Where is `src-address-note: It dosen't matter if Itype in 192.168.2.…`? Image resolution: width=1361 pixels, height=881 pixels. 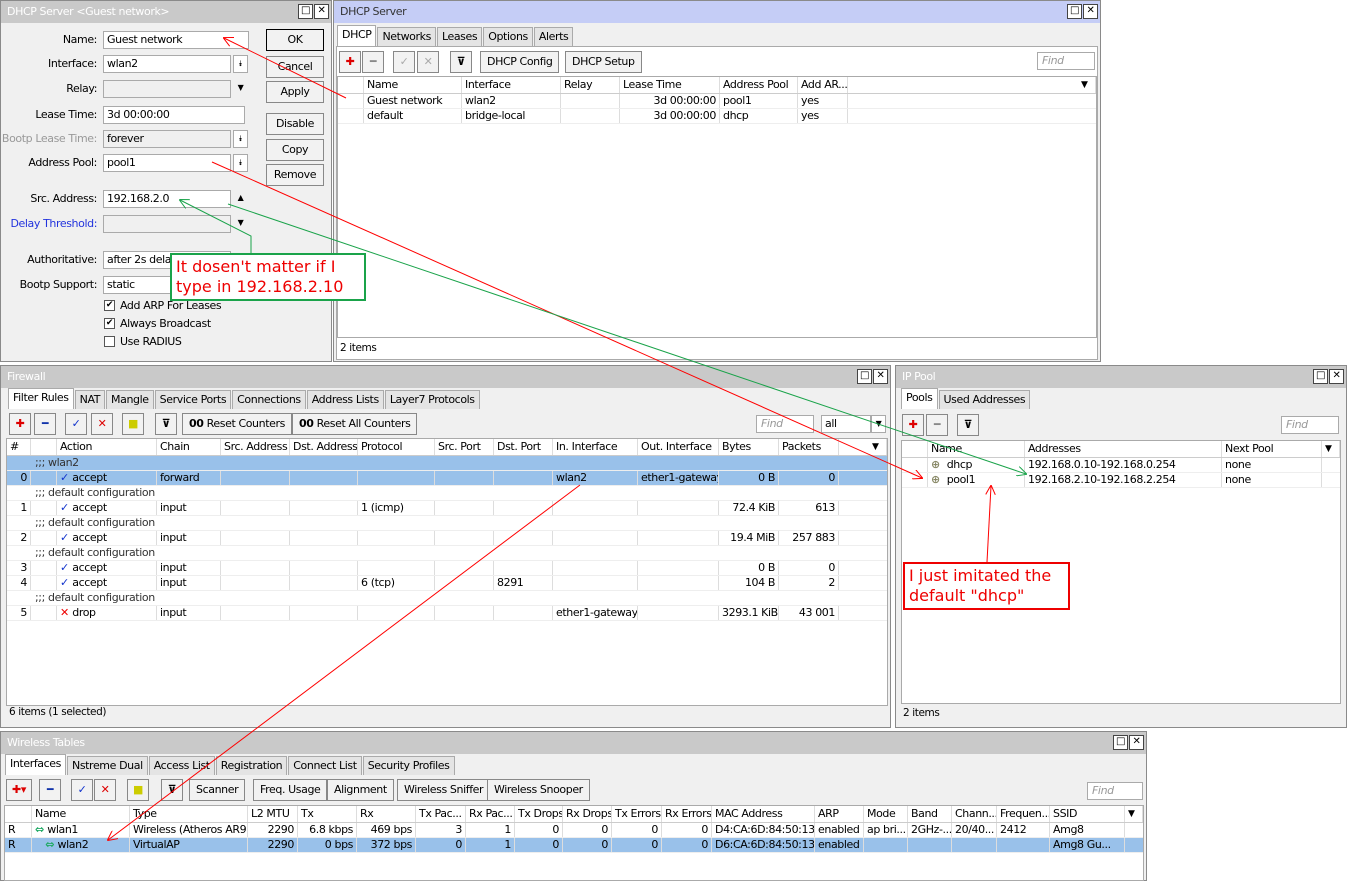 src-address-note: It dosen't matter if Itype in 192.168.2.… is located at coordinates (268, 277).